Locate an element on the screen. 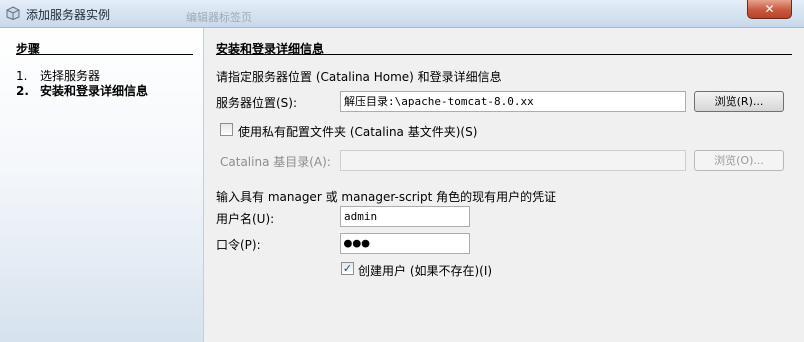  step-item-install-login: 2. 安装和登录详细信息 is located at coordinates (82, 90).